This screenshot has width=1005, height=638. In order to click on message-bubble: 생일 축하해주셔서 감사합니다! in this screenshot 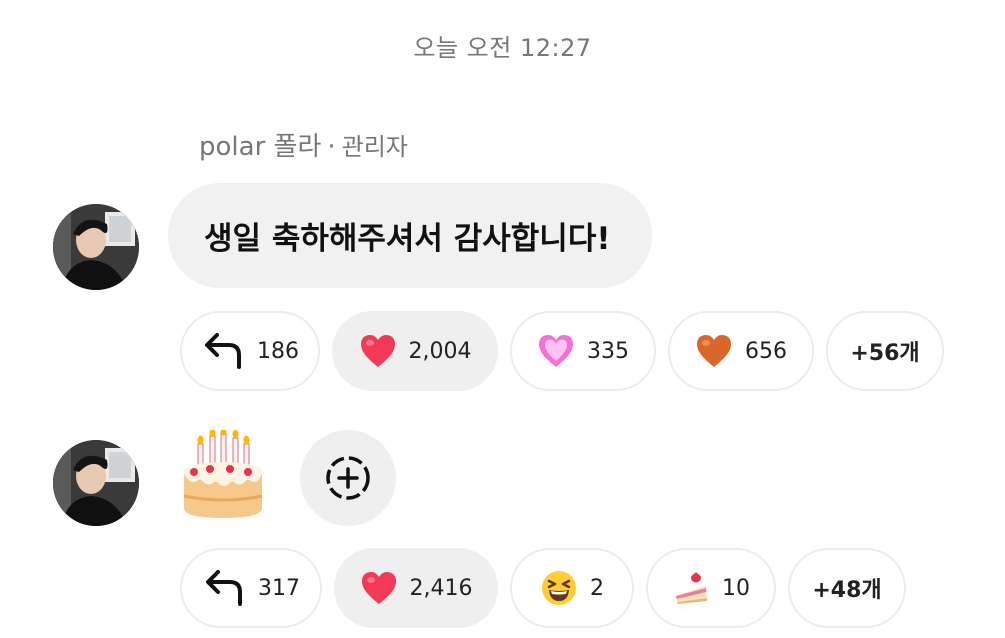, I will do `click(410, 235)`.